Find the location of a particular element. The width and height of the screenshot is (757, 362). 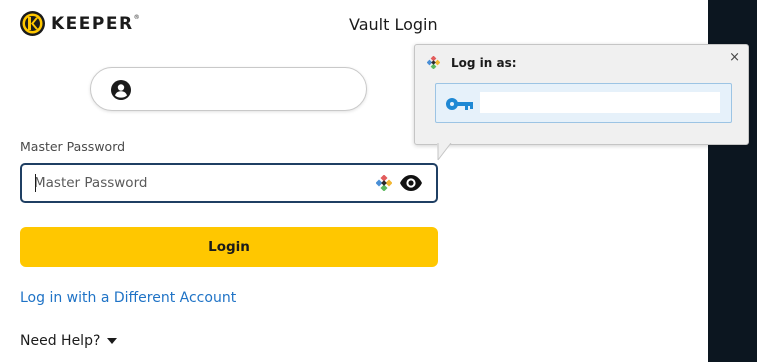

keeper-logo: KEEPER® is located at coordinates (80, 23).